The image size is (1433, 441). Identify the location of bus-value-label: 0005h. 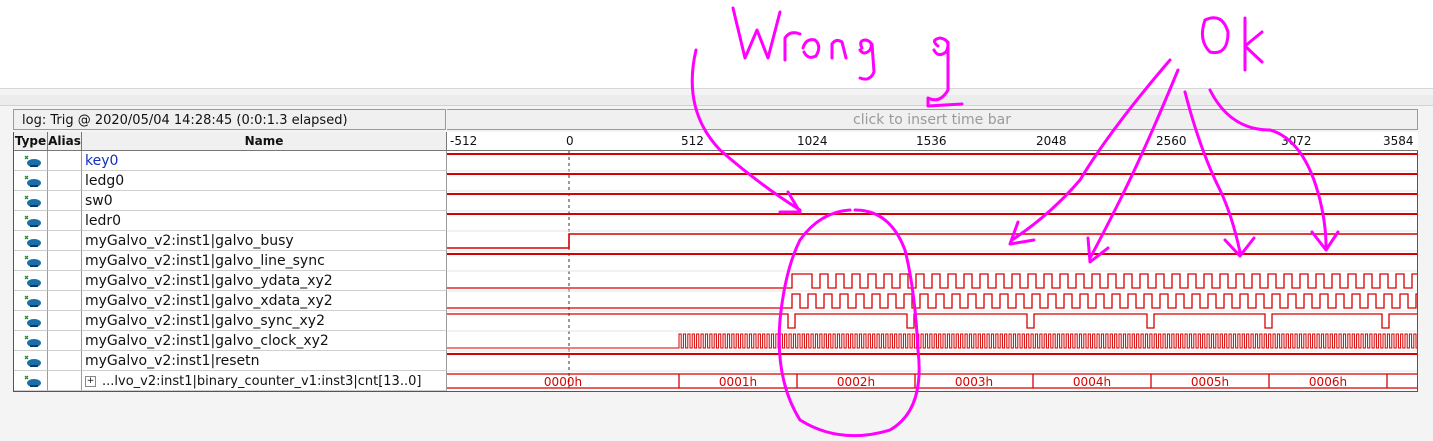
(1210, 382).